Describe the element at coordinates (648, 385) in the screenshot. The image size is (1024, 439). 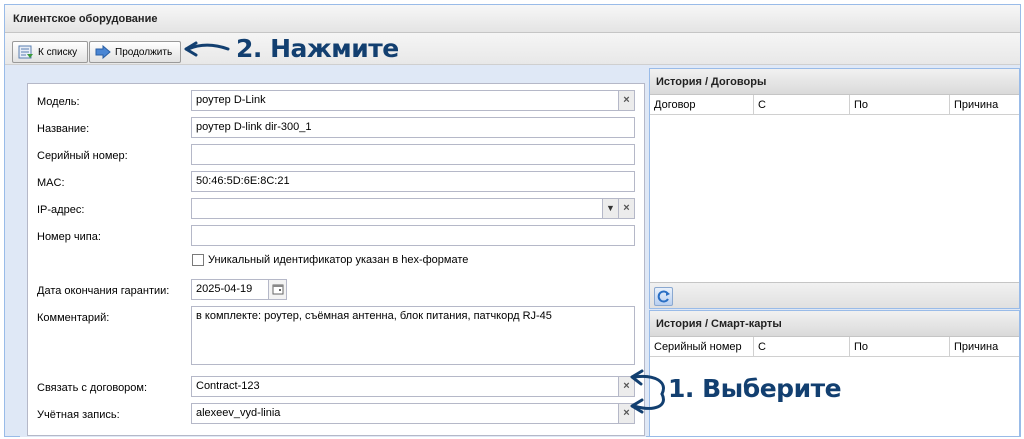
I see `arrow-to-contract-field` at that location.